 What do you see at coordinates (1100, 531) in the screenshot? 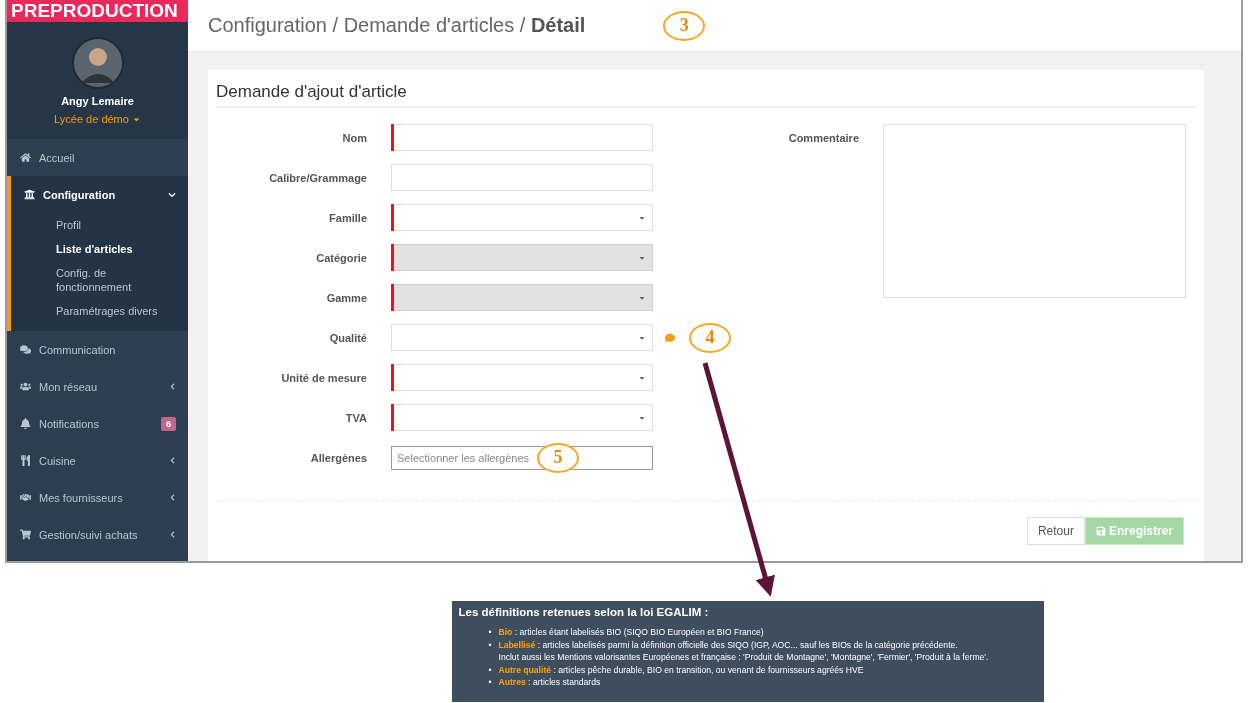
I see `save-icon` at bounding box center [1100, 531].